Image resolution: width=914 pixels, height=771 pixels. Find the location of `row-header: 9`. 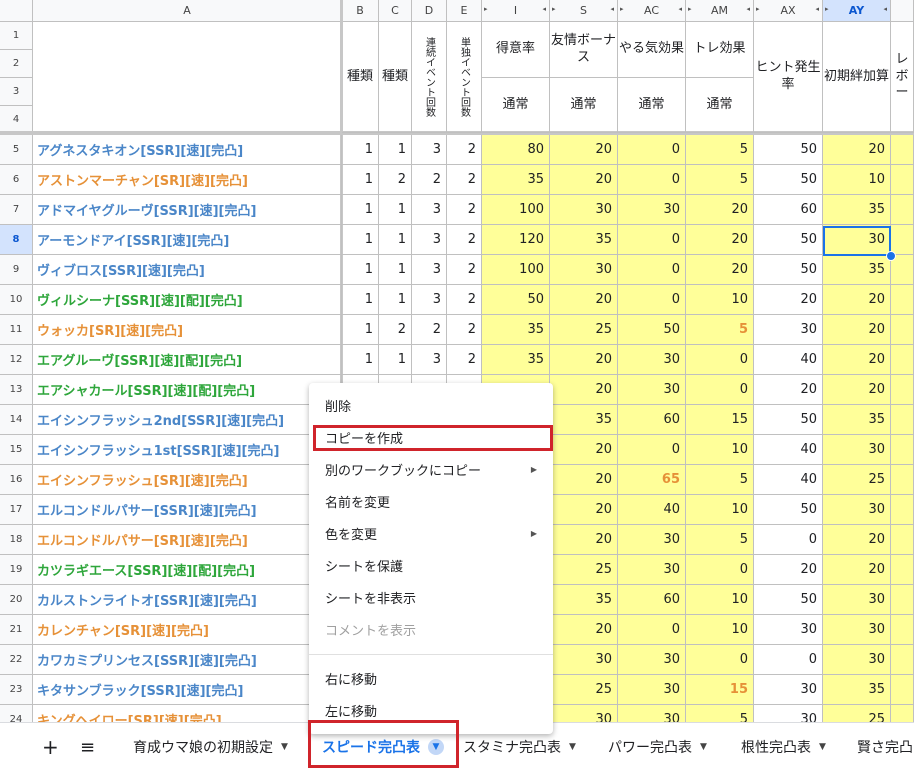

row-header: 9 is located at coordinates (16, 270).